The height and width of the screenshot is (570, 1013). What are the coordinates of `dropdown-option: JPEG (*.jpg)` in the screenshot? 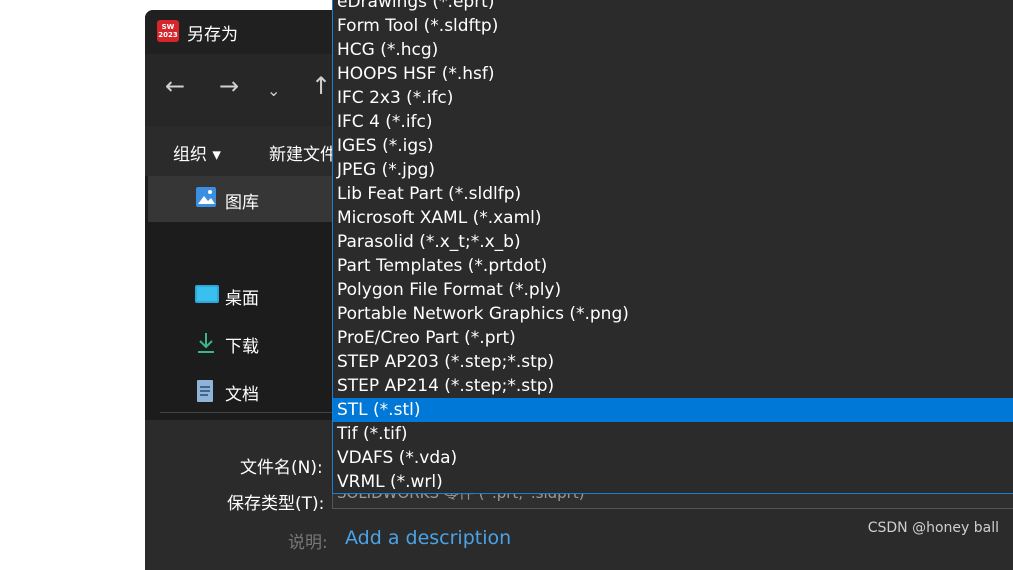 It's located at (673, 170).